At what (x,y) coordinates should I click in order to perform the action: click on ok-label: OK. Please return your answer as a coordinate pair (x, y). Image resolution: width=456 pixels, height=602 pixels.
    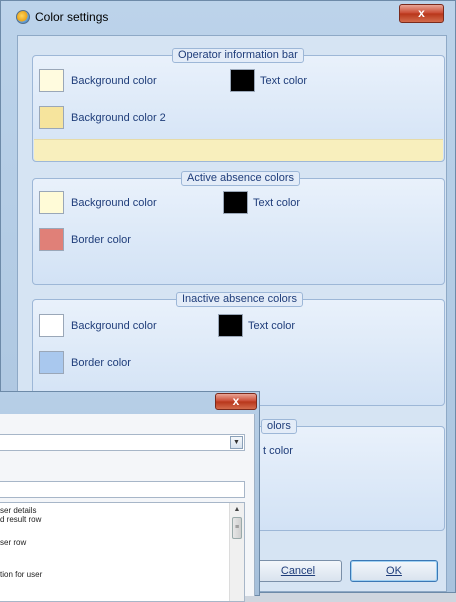
    Looking at the image, I should click on (394, 571).